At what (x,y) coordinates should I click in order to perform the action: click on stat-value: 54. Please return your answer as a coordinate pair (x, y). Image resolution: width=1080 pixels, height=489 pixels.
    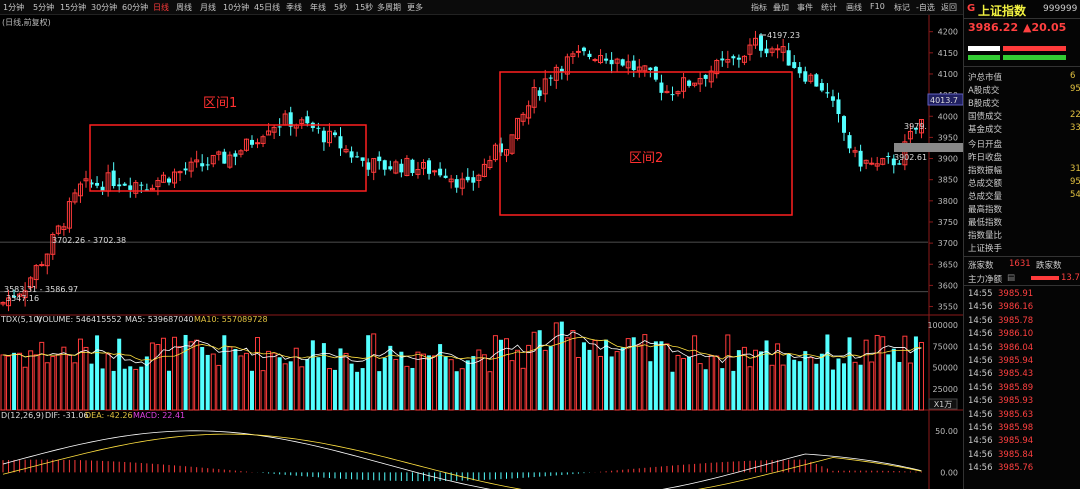
    Looking at the image, I should click on (1075, 195).